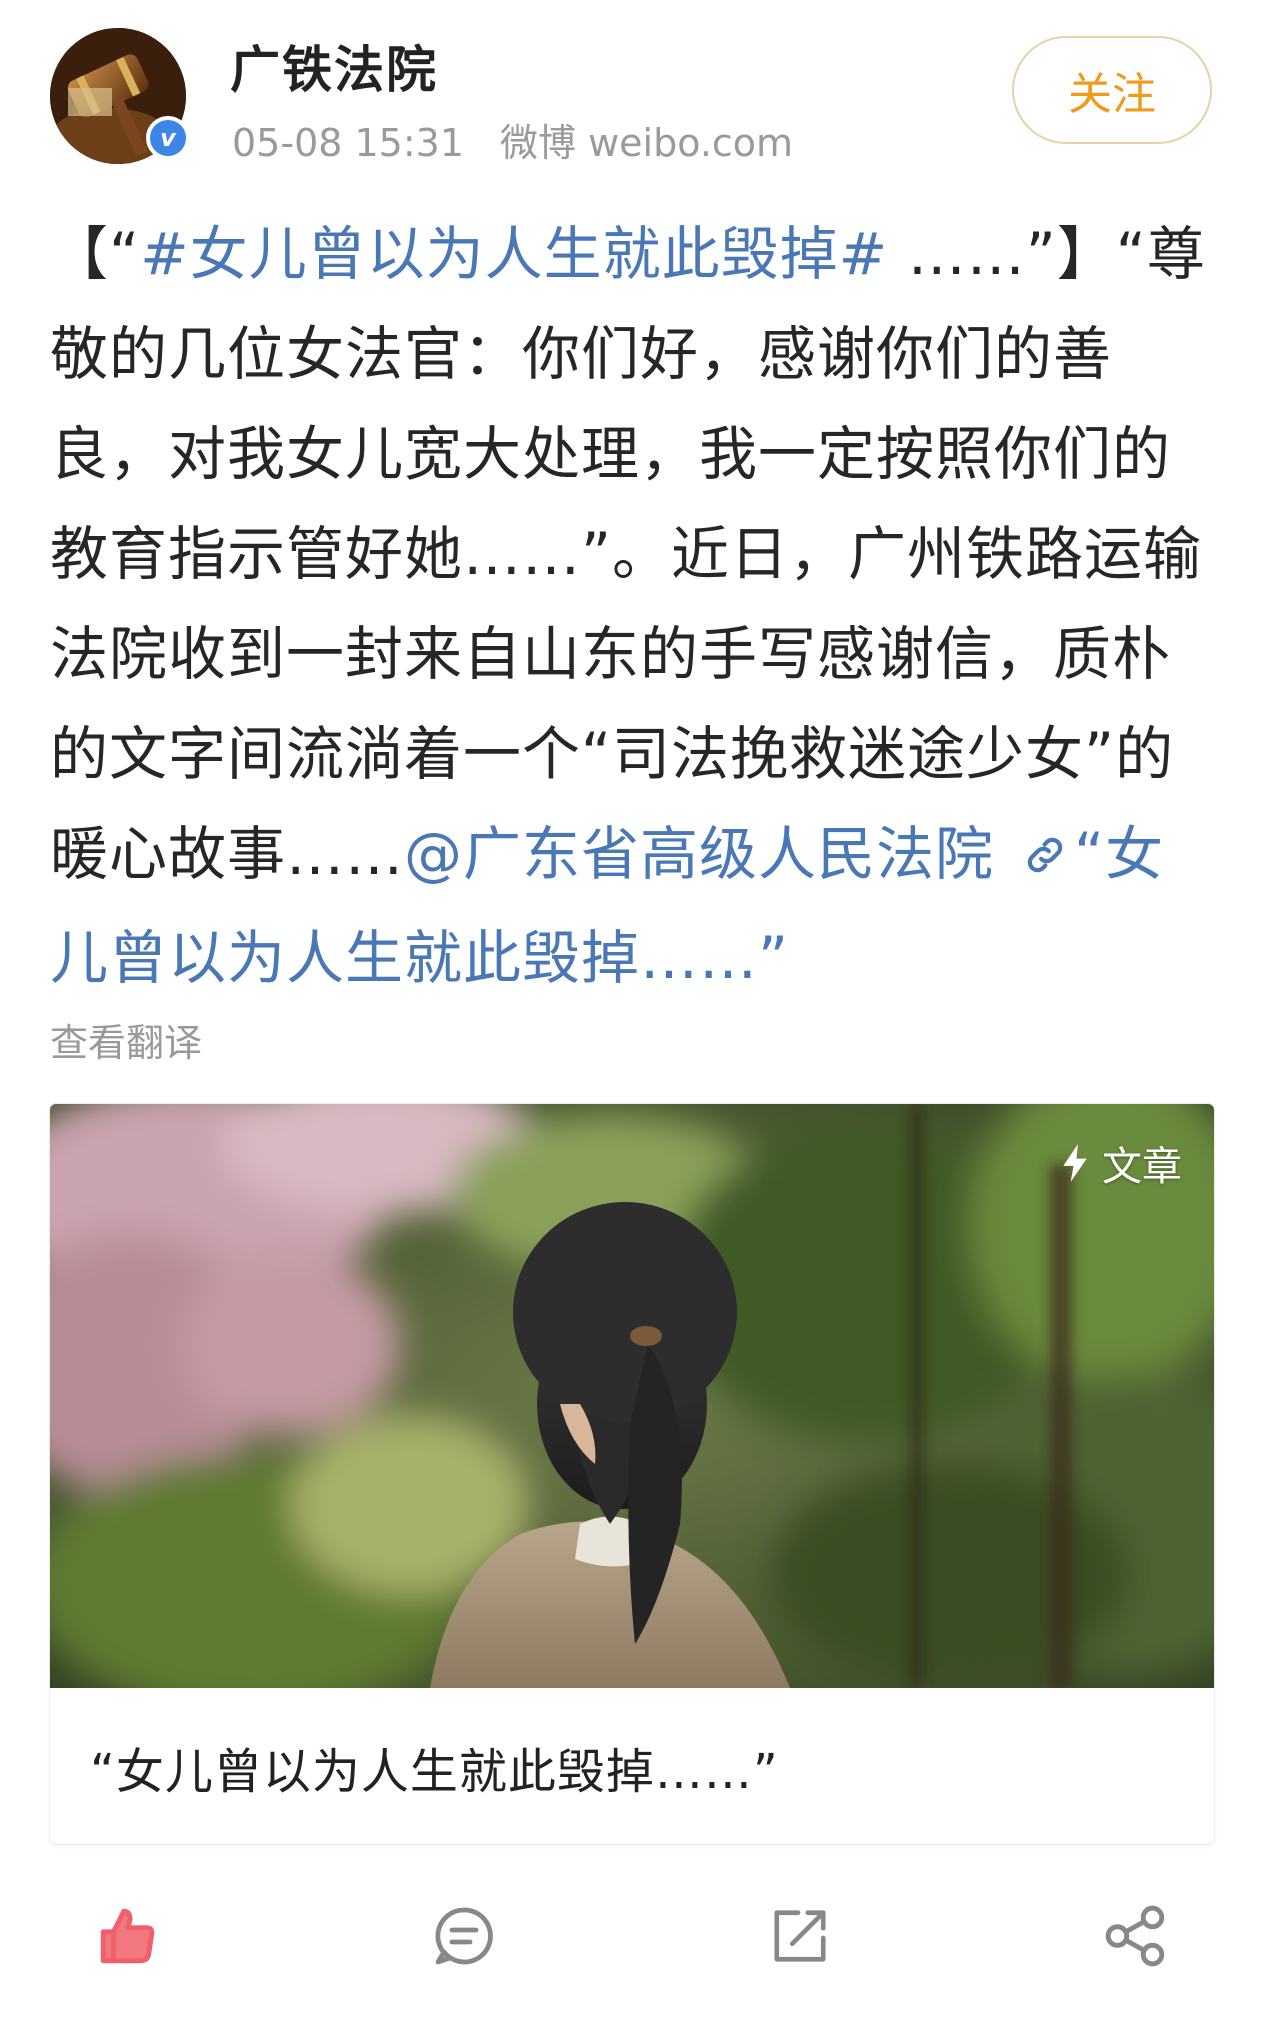 This screenshot has height=2039, width=1264. I want to click on post-meta: 05-08 15:31 微博 weibo.com, so click(512, 139).